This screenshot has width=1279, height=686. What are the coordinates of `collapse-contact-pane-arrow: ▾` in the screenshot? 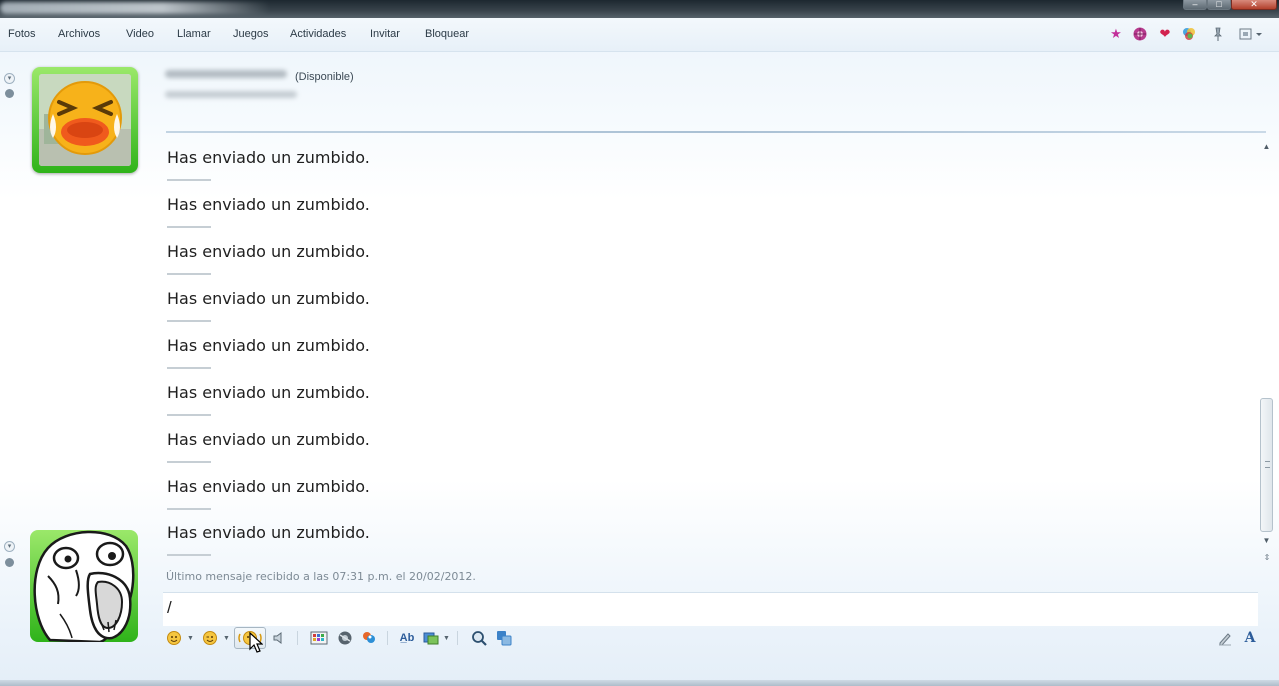 It's located at (9, 78).